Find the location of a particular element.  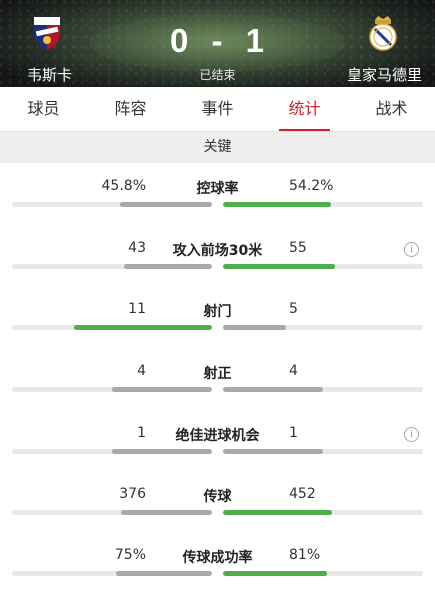

tab-events: 事件 is located at coordinates (217, 109).